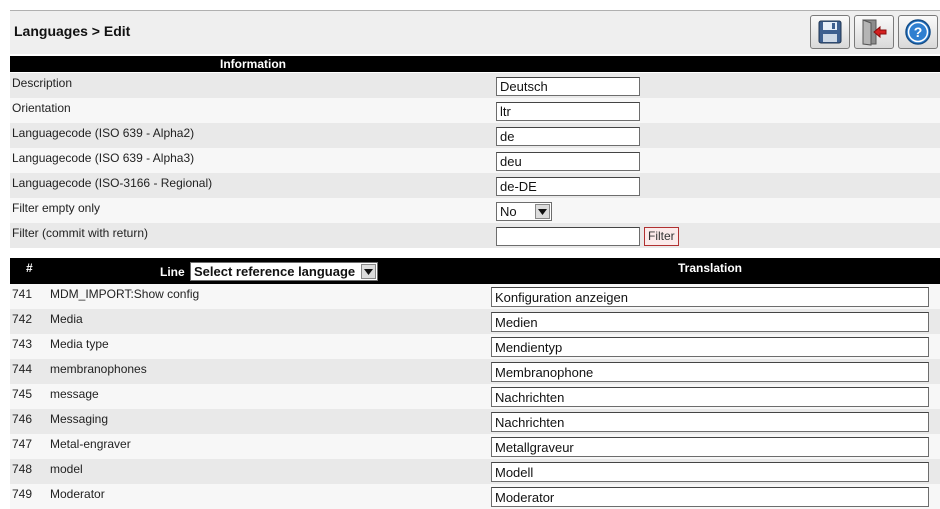 The image size is (940, 509). Describe the element at coordinates (524, 211) in the screenshot. I see `filter-empty-select: No` at that location.